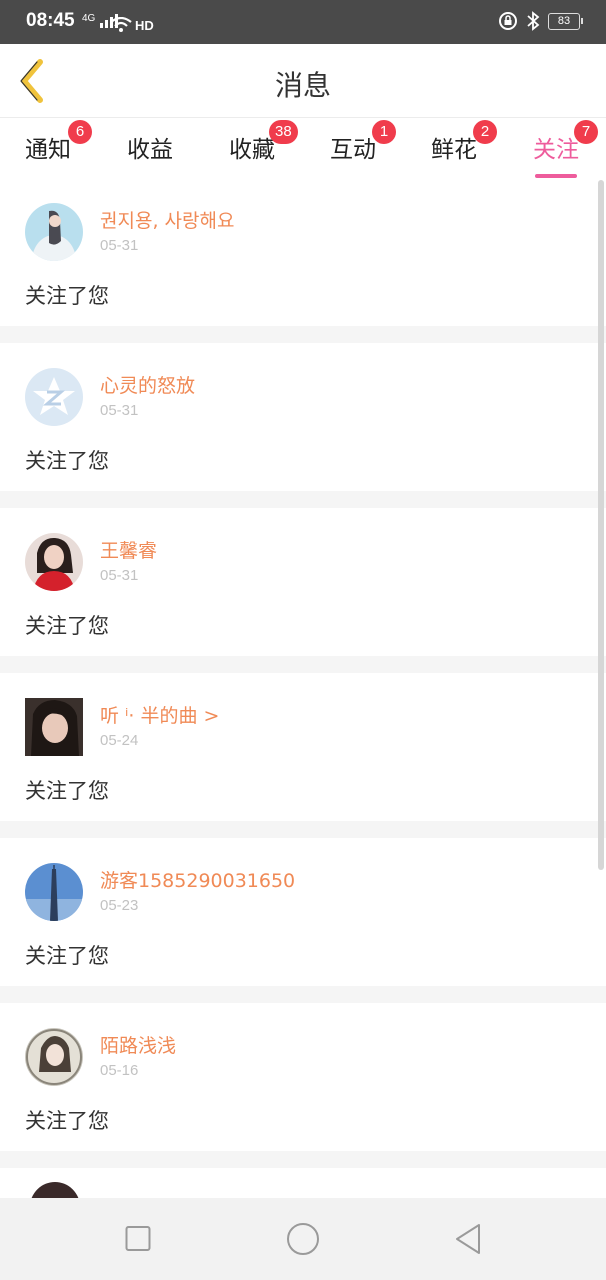 The width and height of the screenshot is (606, 1280). I want to click on list-item: 心灵的怒放 05-31 关注了您, so click(303, 417).